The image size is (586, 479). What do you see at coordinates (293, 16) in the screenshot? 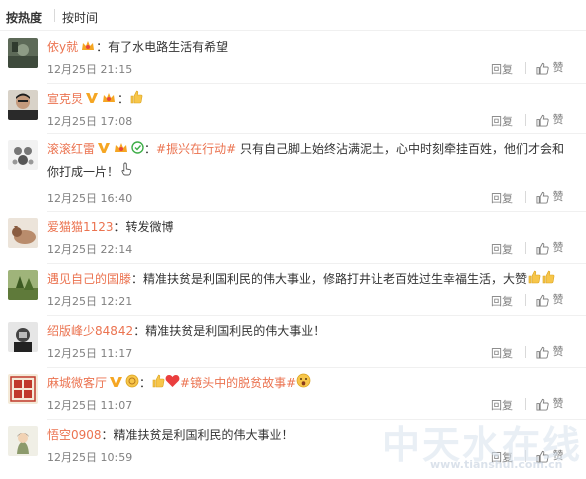
I see `sort-bar: 按热度 按时间` at bounding box center [293, 16].